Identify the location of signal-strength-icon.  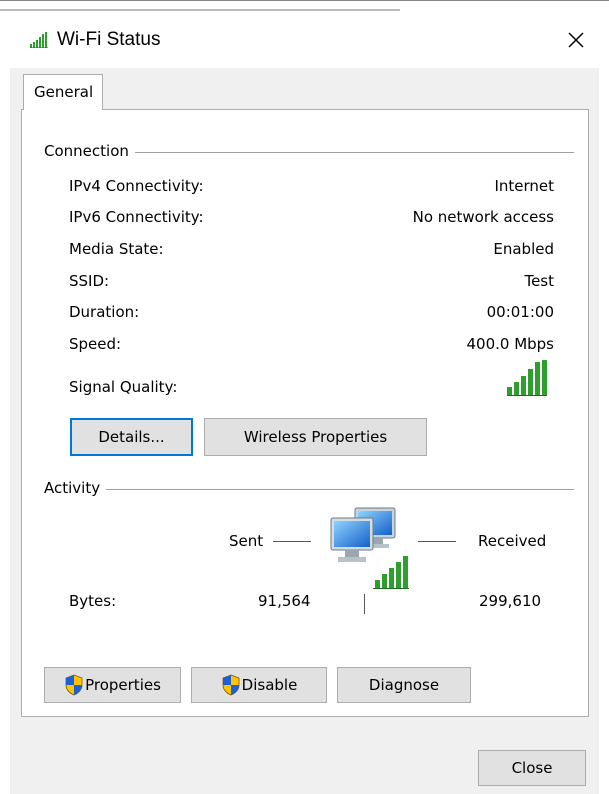
(527, 378).